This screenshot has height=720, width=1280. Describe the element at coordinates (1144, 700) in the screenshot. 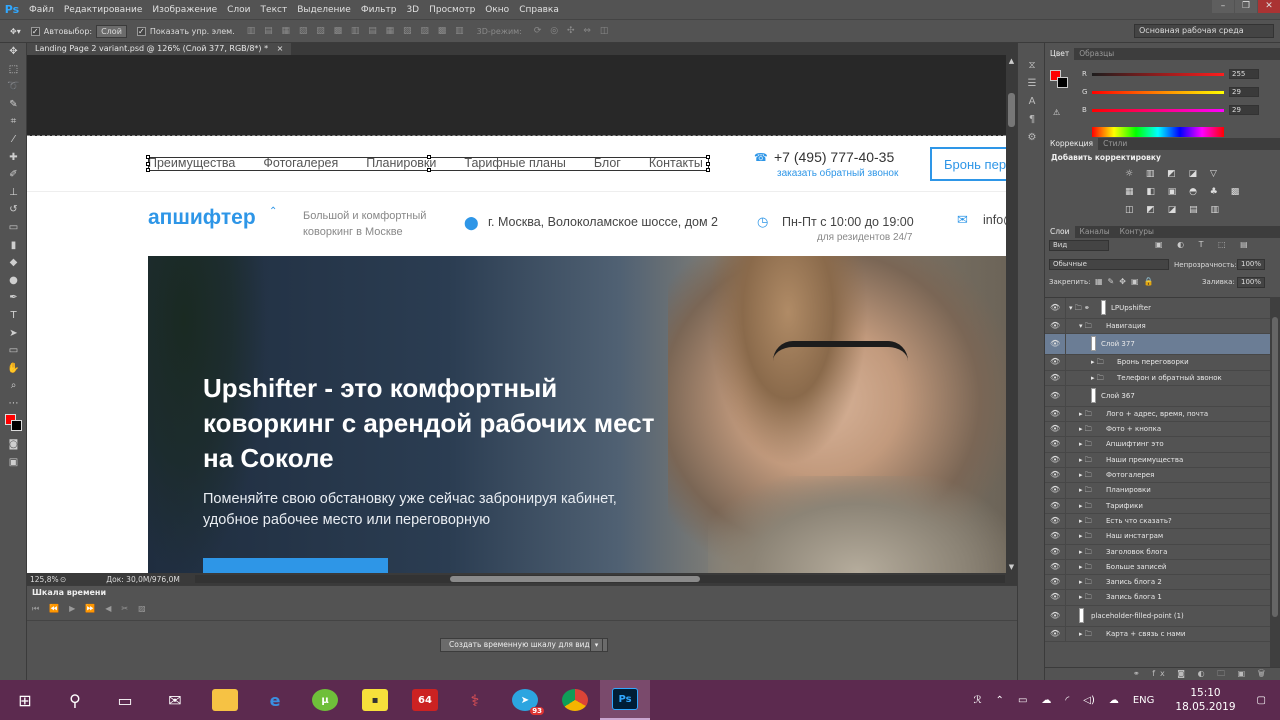

I see `input-language: ENG` at that location.